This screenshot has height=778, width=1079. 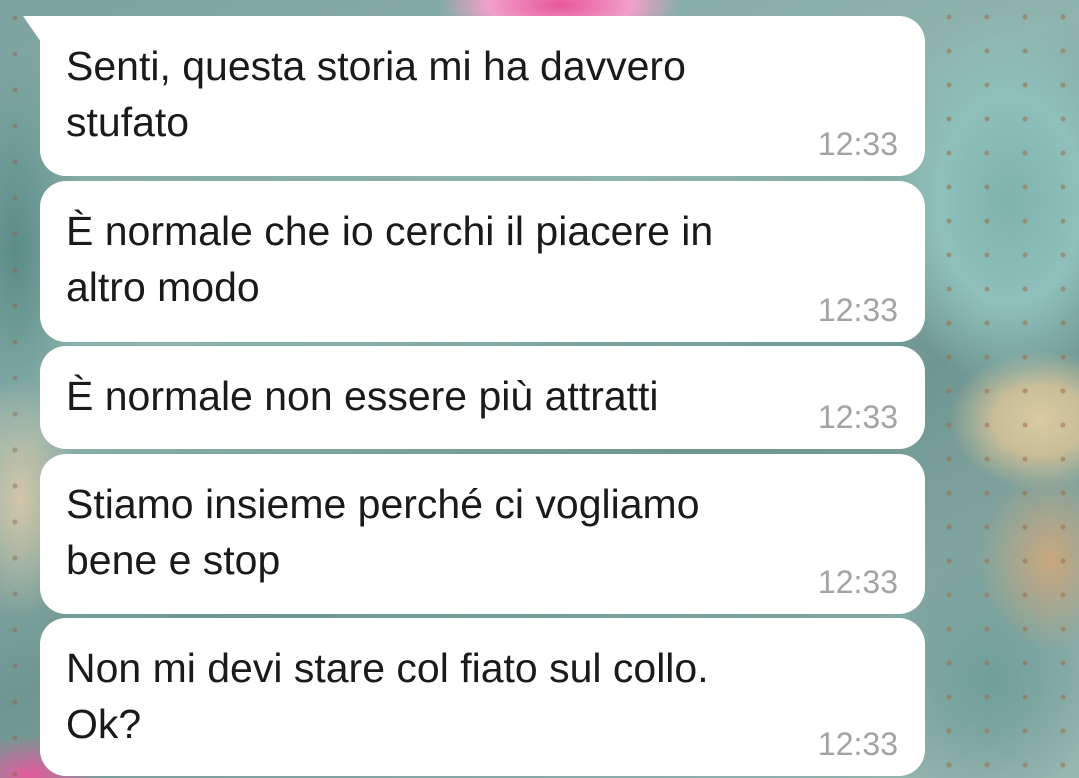 I want to click on message-text: È normale non essere più attratti, so click(x=362, y=396).